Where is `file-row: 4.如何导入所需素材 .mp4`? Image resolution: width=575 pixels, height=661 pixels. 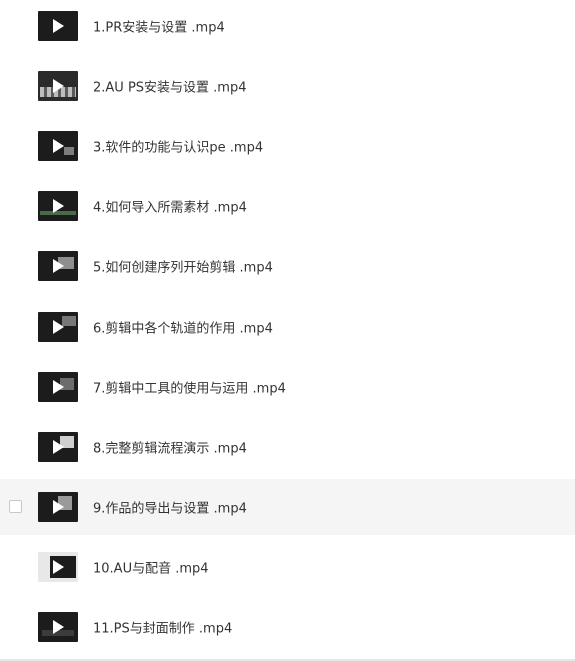 file-row: 4.如何导入所需素材 .mp4 is located at coordinates (287, 206).